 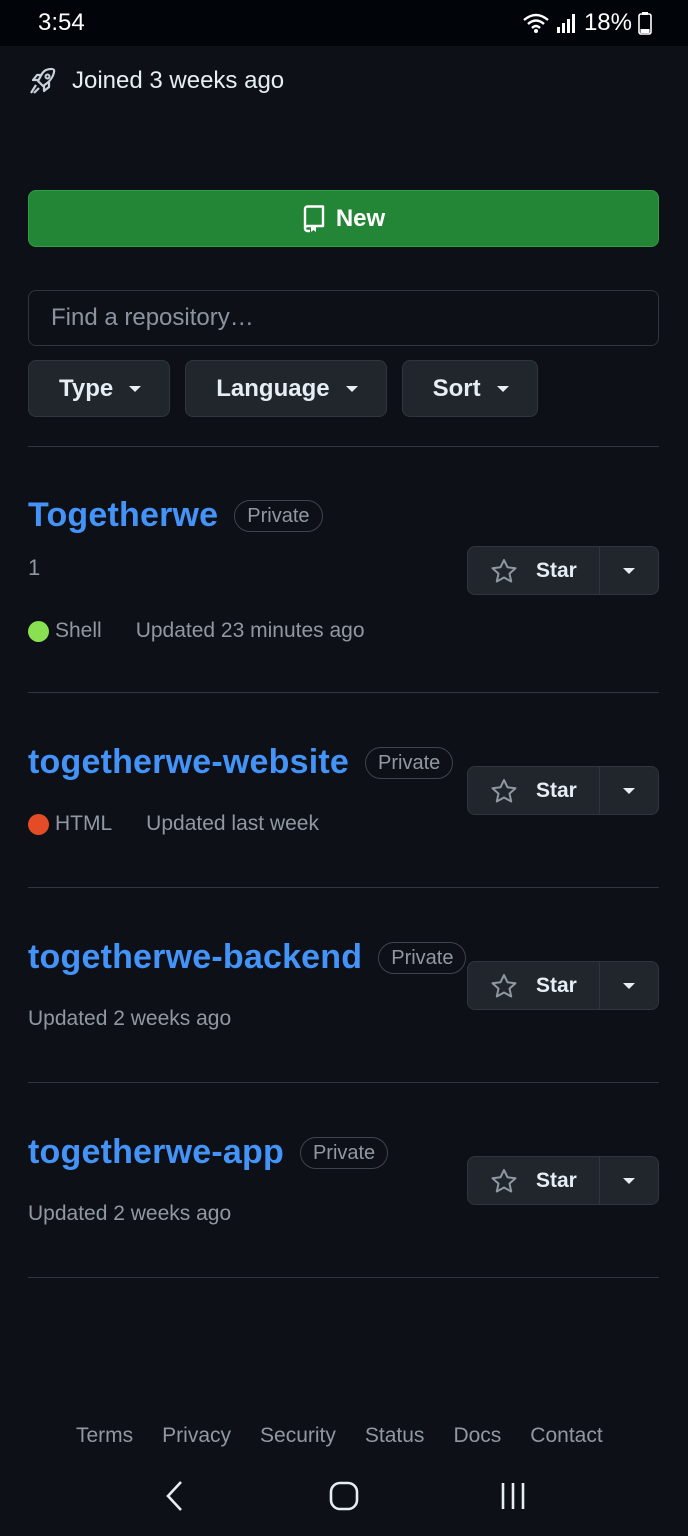 I want to click on language-filter-label: Language, so click(x=273, y=388).